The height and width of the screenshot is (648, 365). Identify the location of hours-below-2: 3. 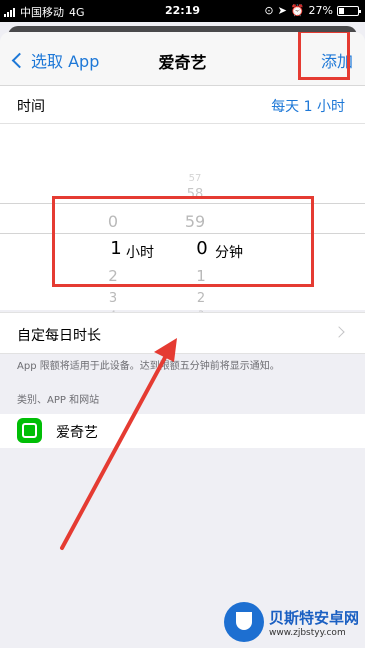
(113, 298).